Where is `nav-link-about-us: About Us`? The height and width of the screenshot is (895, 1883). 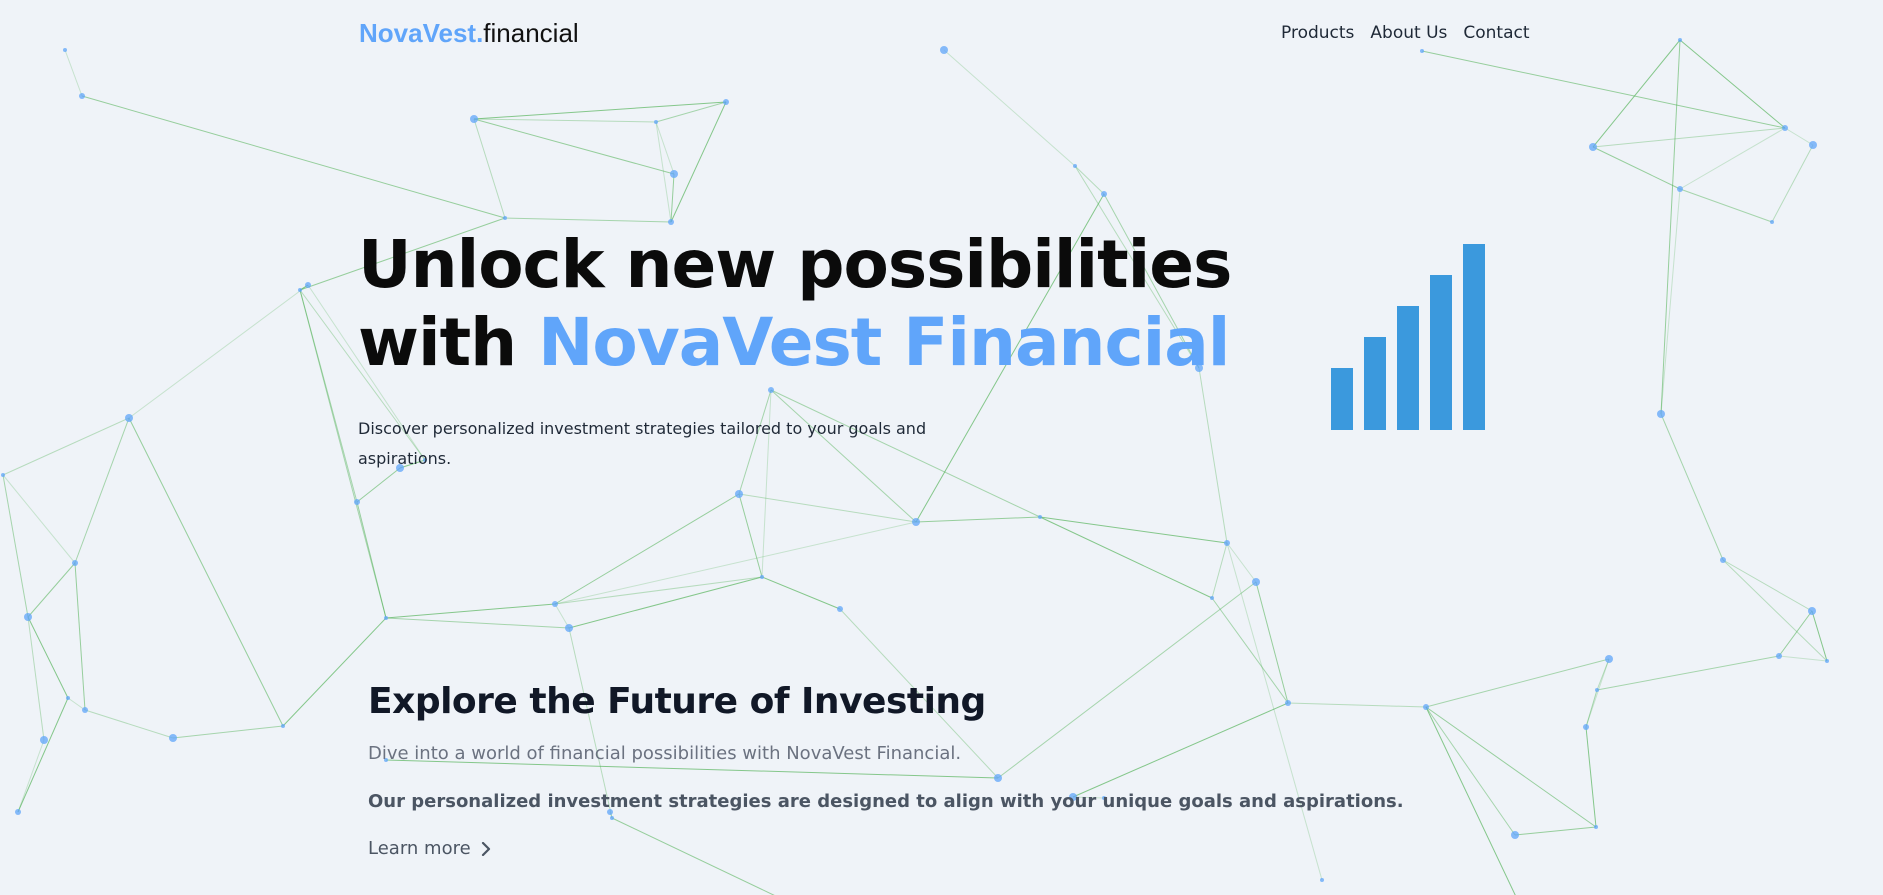
nav-link-about-us: About Us is located at coordinates (1408, 33).